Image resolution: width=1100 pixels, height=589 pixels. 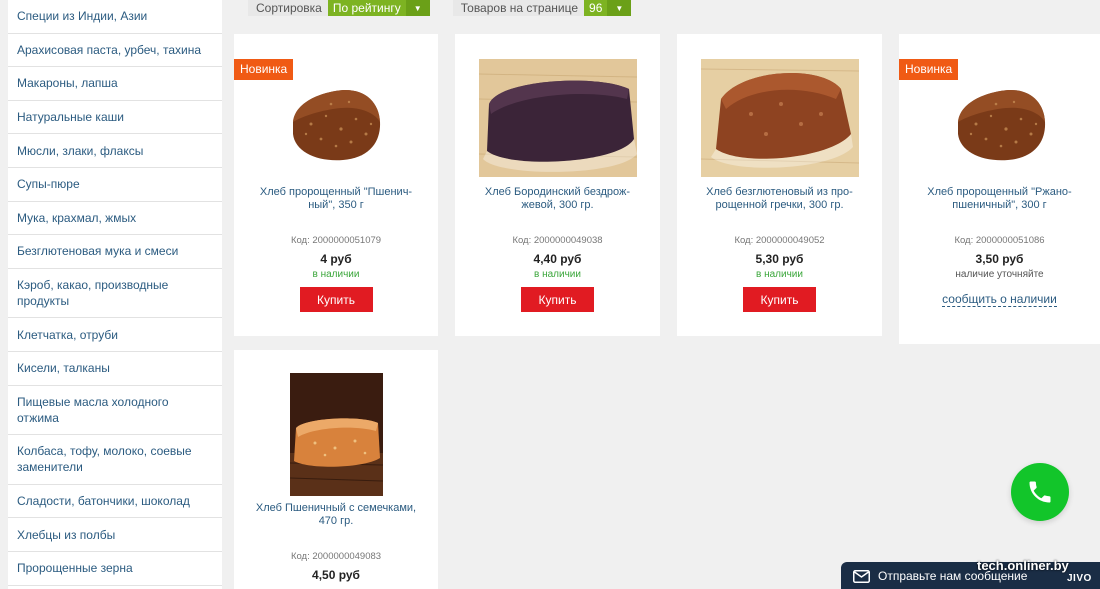 What do you see at coordinates (115, 51) in the screenshot?
I see `sidebar-item-peanut-paste: Арахисовая паста, урбеч, тахина` at bounding box center [115, 51].